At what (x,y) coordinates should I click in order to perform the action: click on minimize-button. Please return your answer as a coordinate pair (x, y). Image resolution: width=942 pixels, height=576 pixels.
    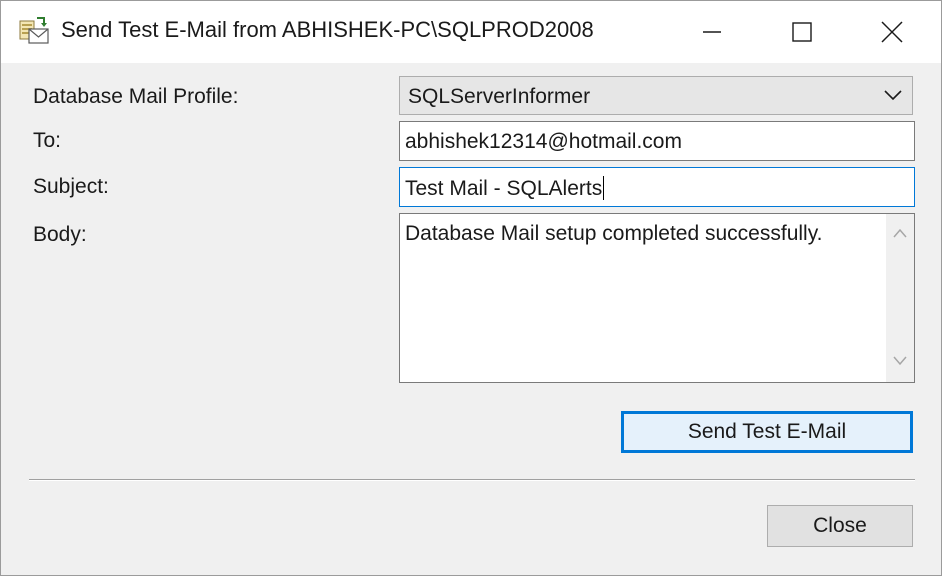
    Looking at the image, I should click on (712, 32).